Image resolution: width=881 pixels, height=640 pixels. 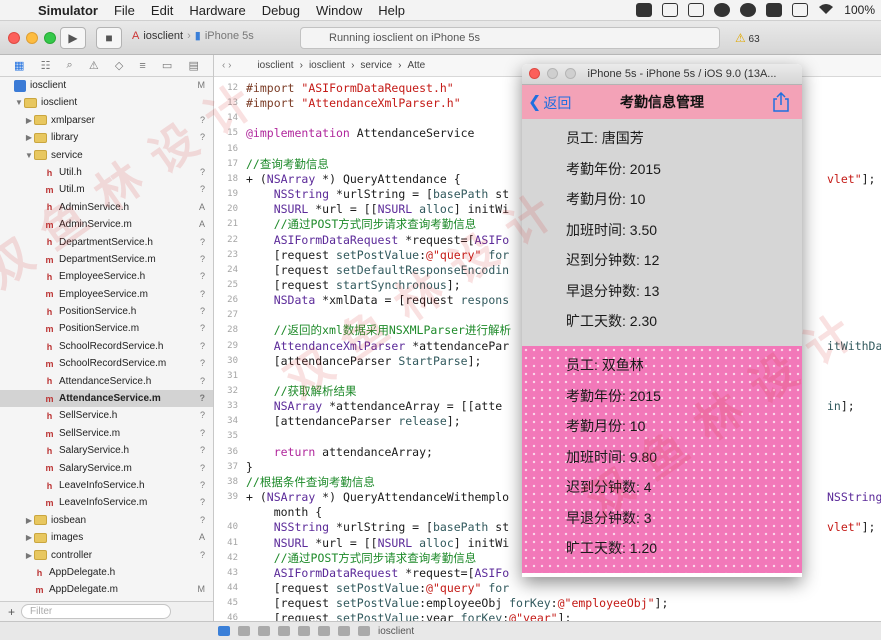 I want to click on tree-file: m Util.m?, so click(x=106, y=189).